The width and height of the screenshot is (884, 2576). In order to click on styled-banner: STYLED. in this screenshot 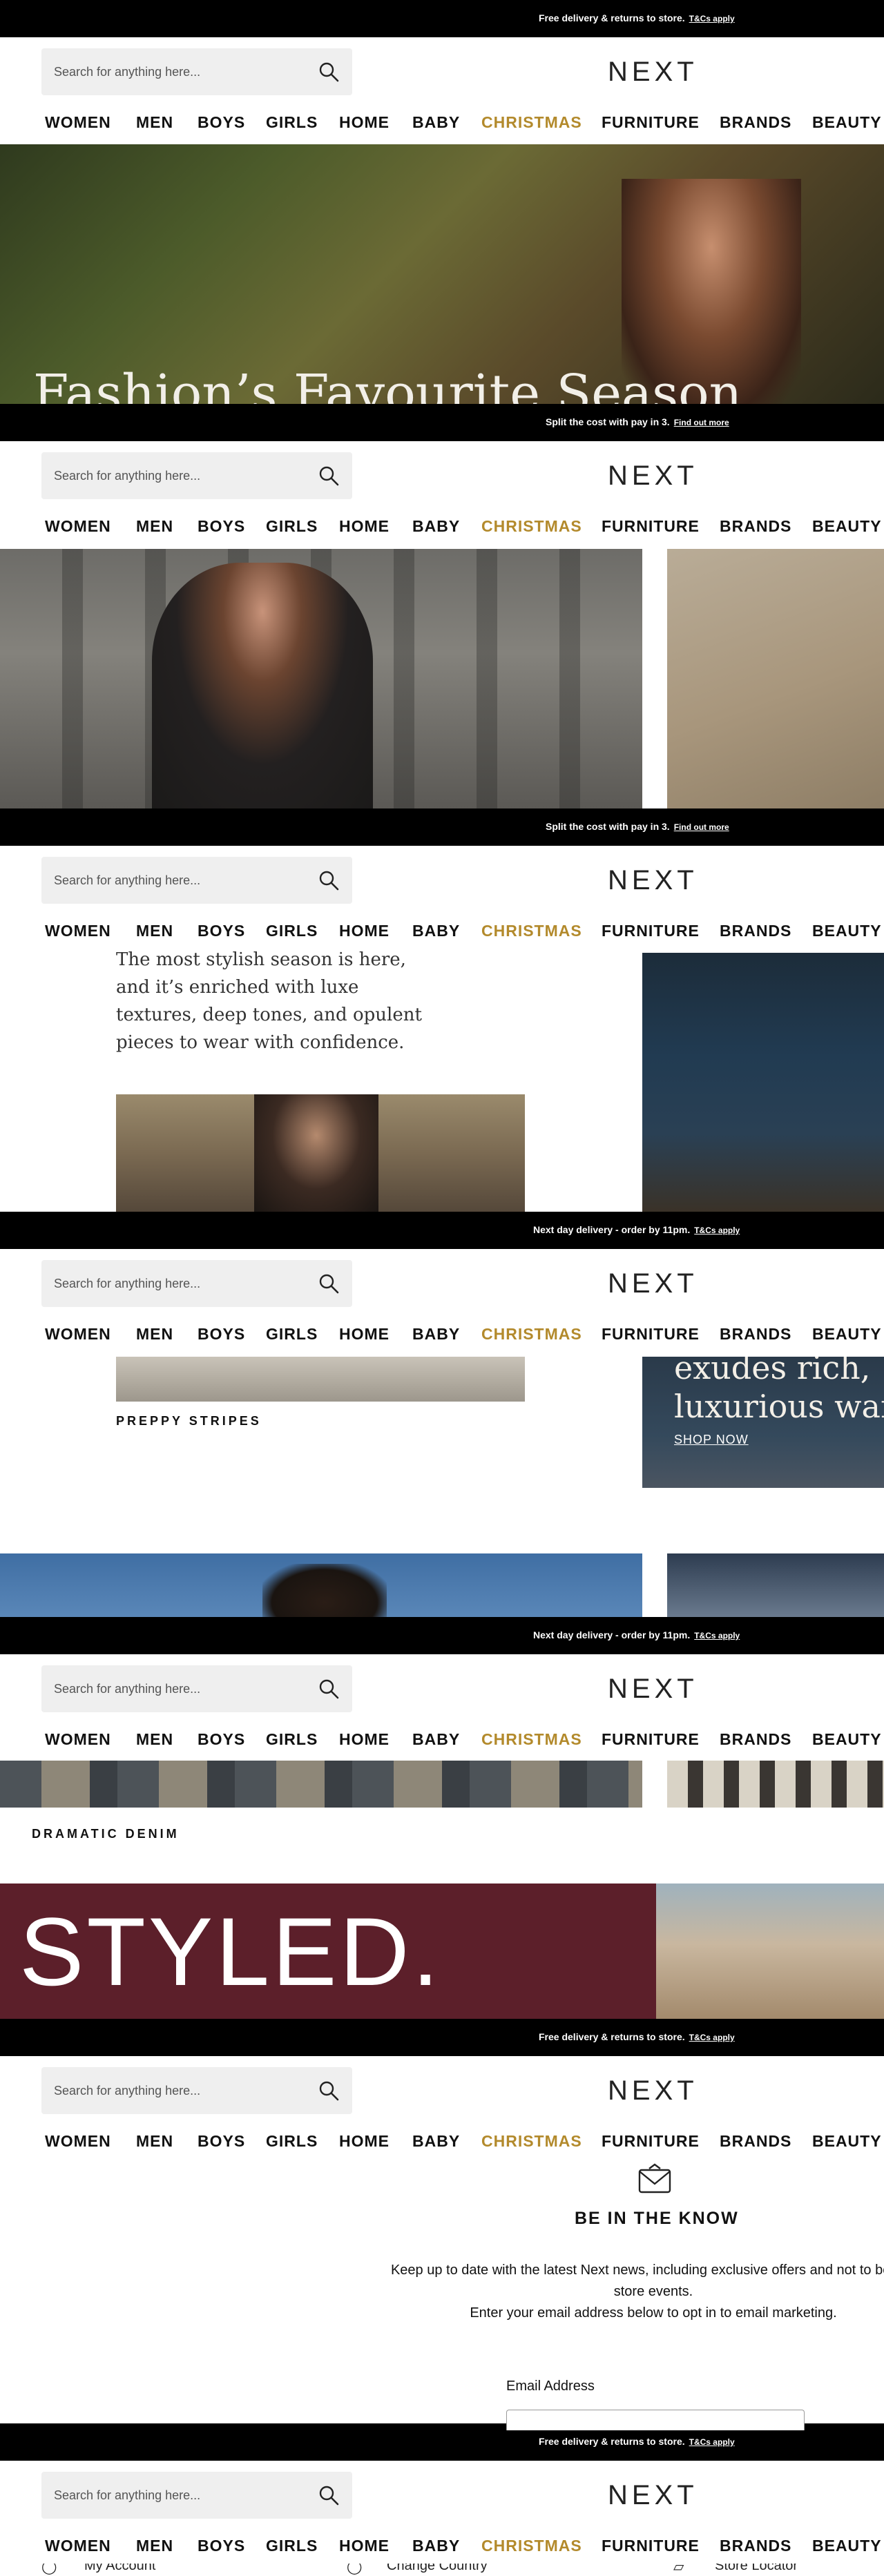, I will do `click(328, 1951)`.